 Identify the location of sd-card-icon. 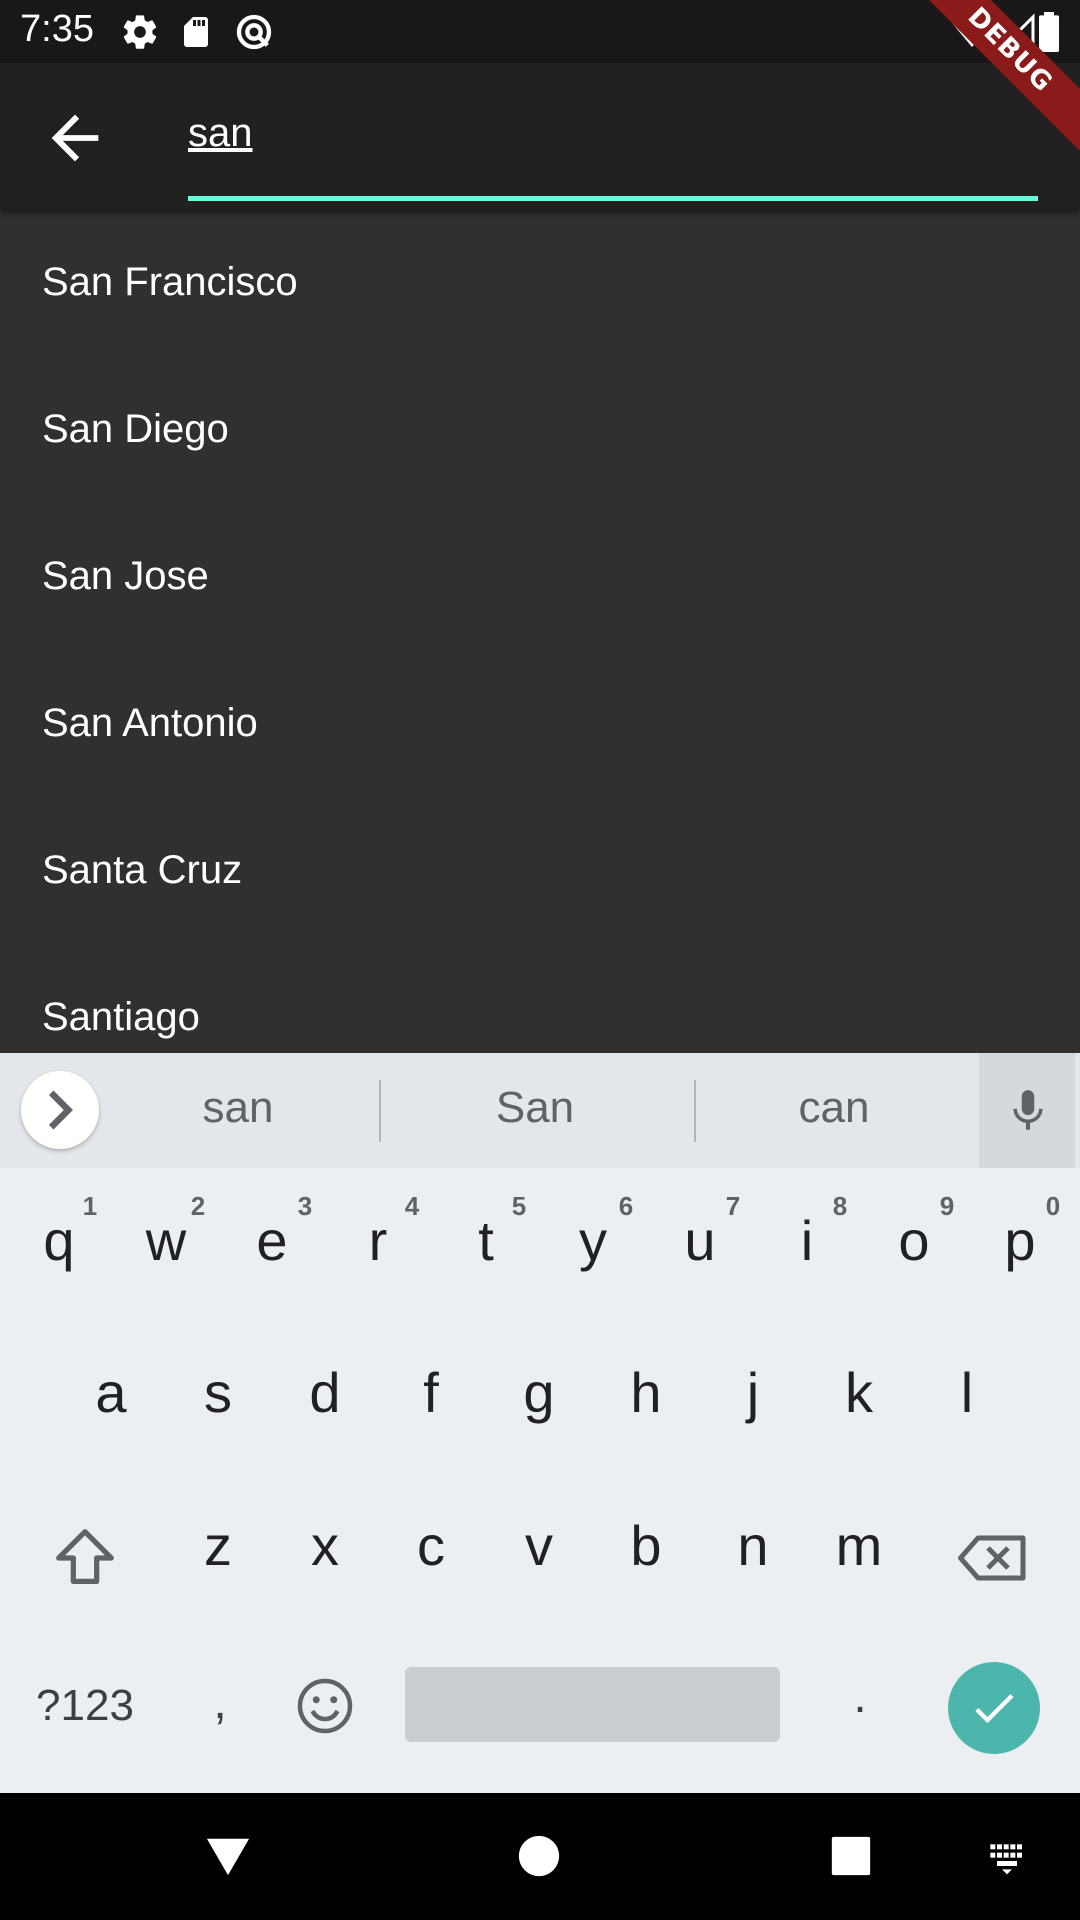
(196, 32).